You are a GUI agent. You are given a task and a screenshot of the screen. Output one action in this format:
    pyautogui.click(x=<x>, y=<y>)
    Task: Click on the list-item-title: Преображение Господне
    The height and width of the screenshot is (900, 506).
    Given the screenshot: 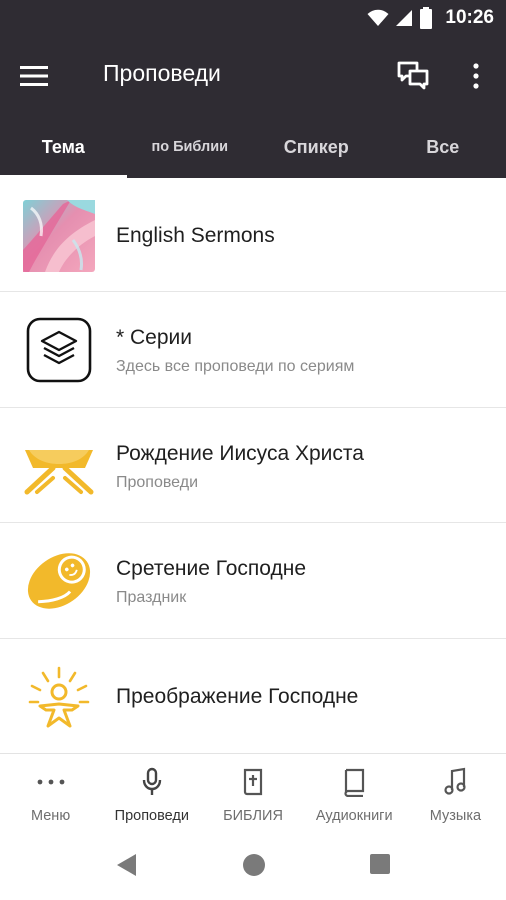 What is the action you would take?
    pyautogui.click(x=237, y=696)
    